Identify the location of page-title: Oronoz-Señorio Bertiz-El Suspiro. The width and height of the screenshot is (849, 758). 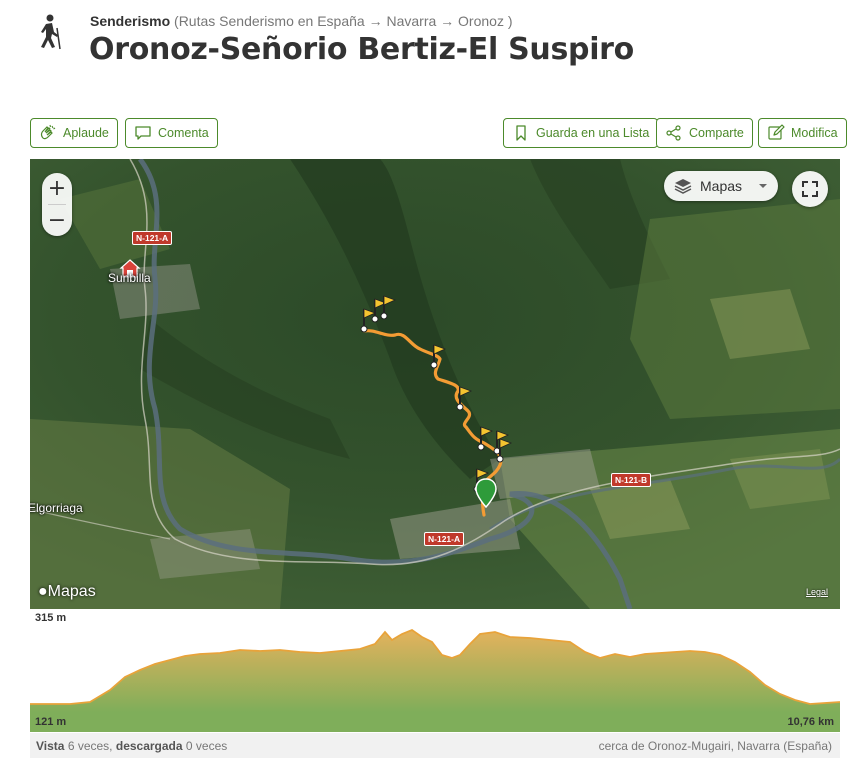
(361, 49).